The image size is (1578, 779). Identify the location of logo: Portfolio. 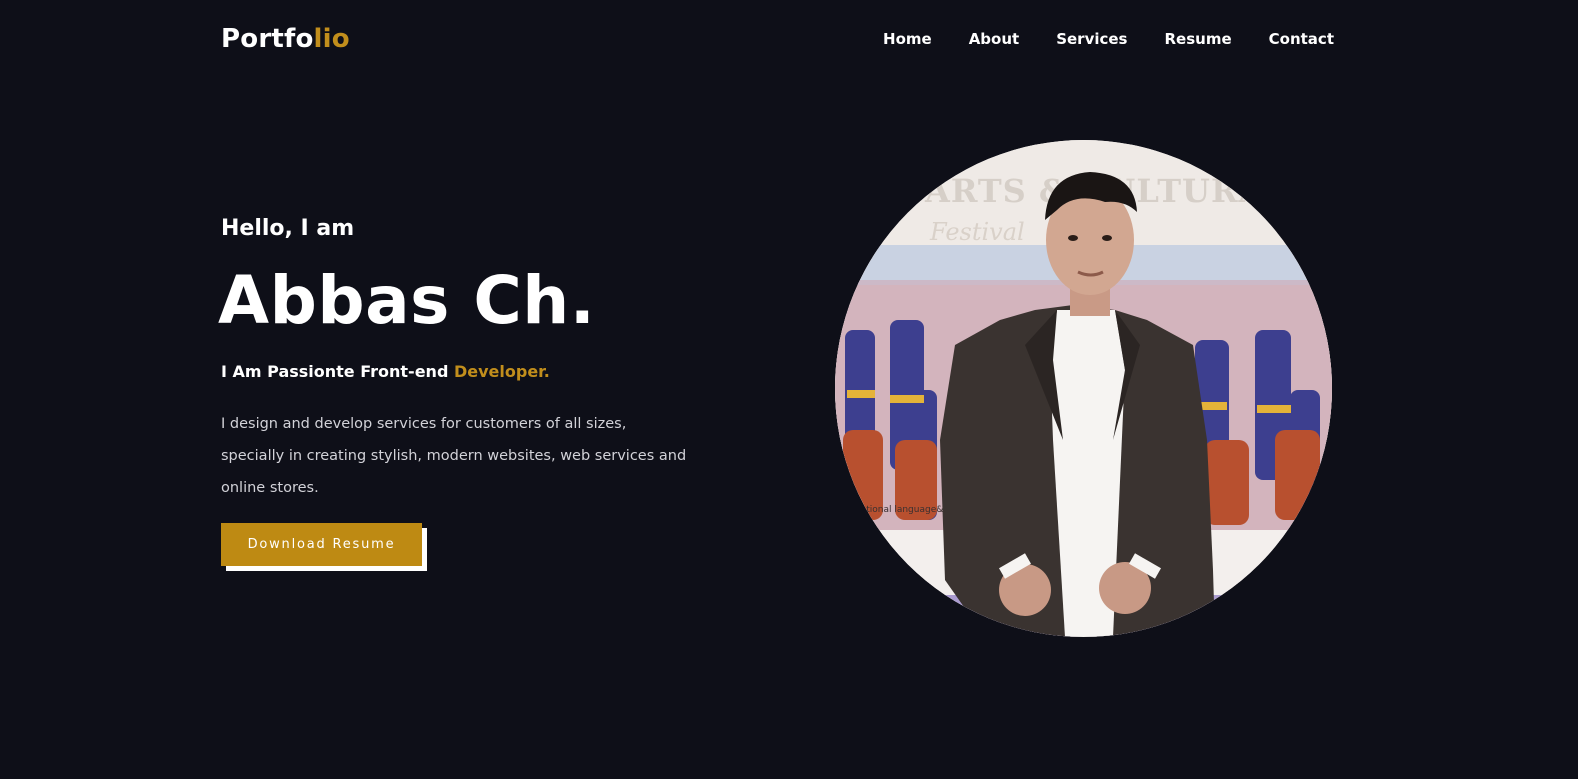
(285, 39).